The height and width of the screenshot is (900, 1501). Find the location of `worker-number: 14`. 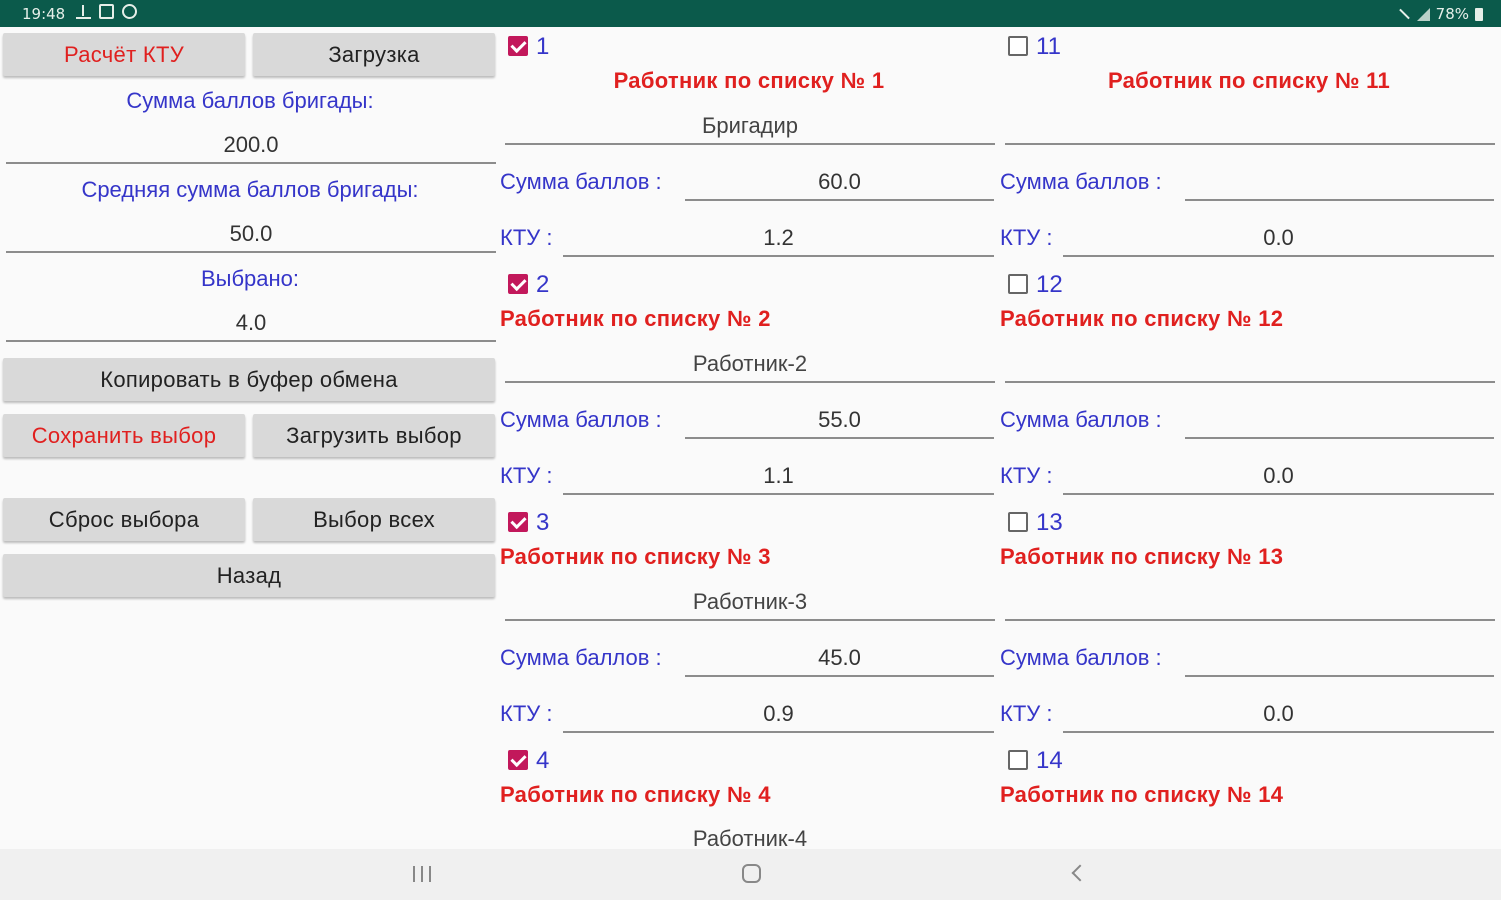

worker-number: 14 is located at coordinates (1049, 760).